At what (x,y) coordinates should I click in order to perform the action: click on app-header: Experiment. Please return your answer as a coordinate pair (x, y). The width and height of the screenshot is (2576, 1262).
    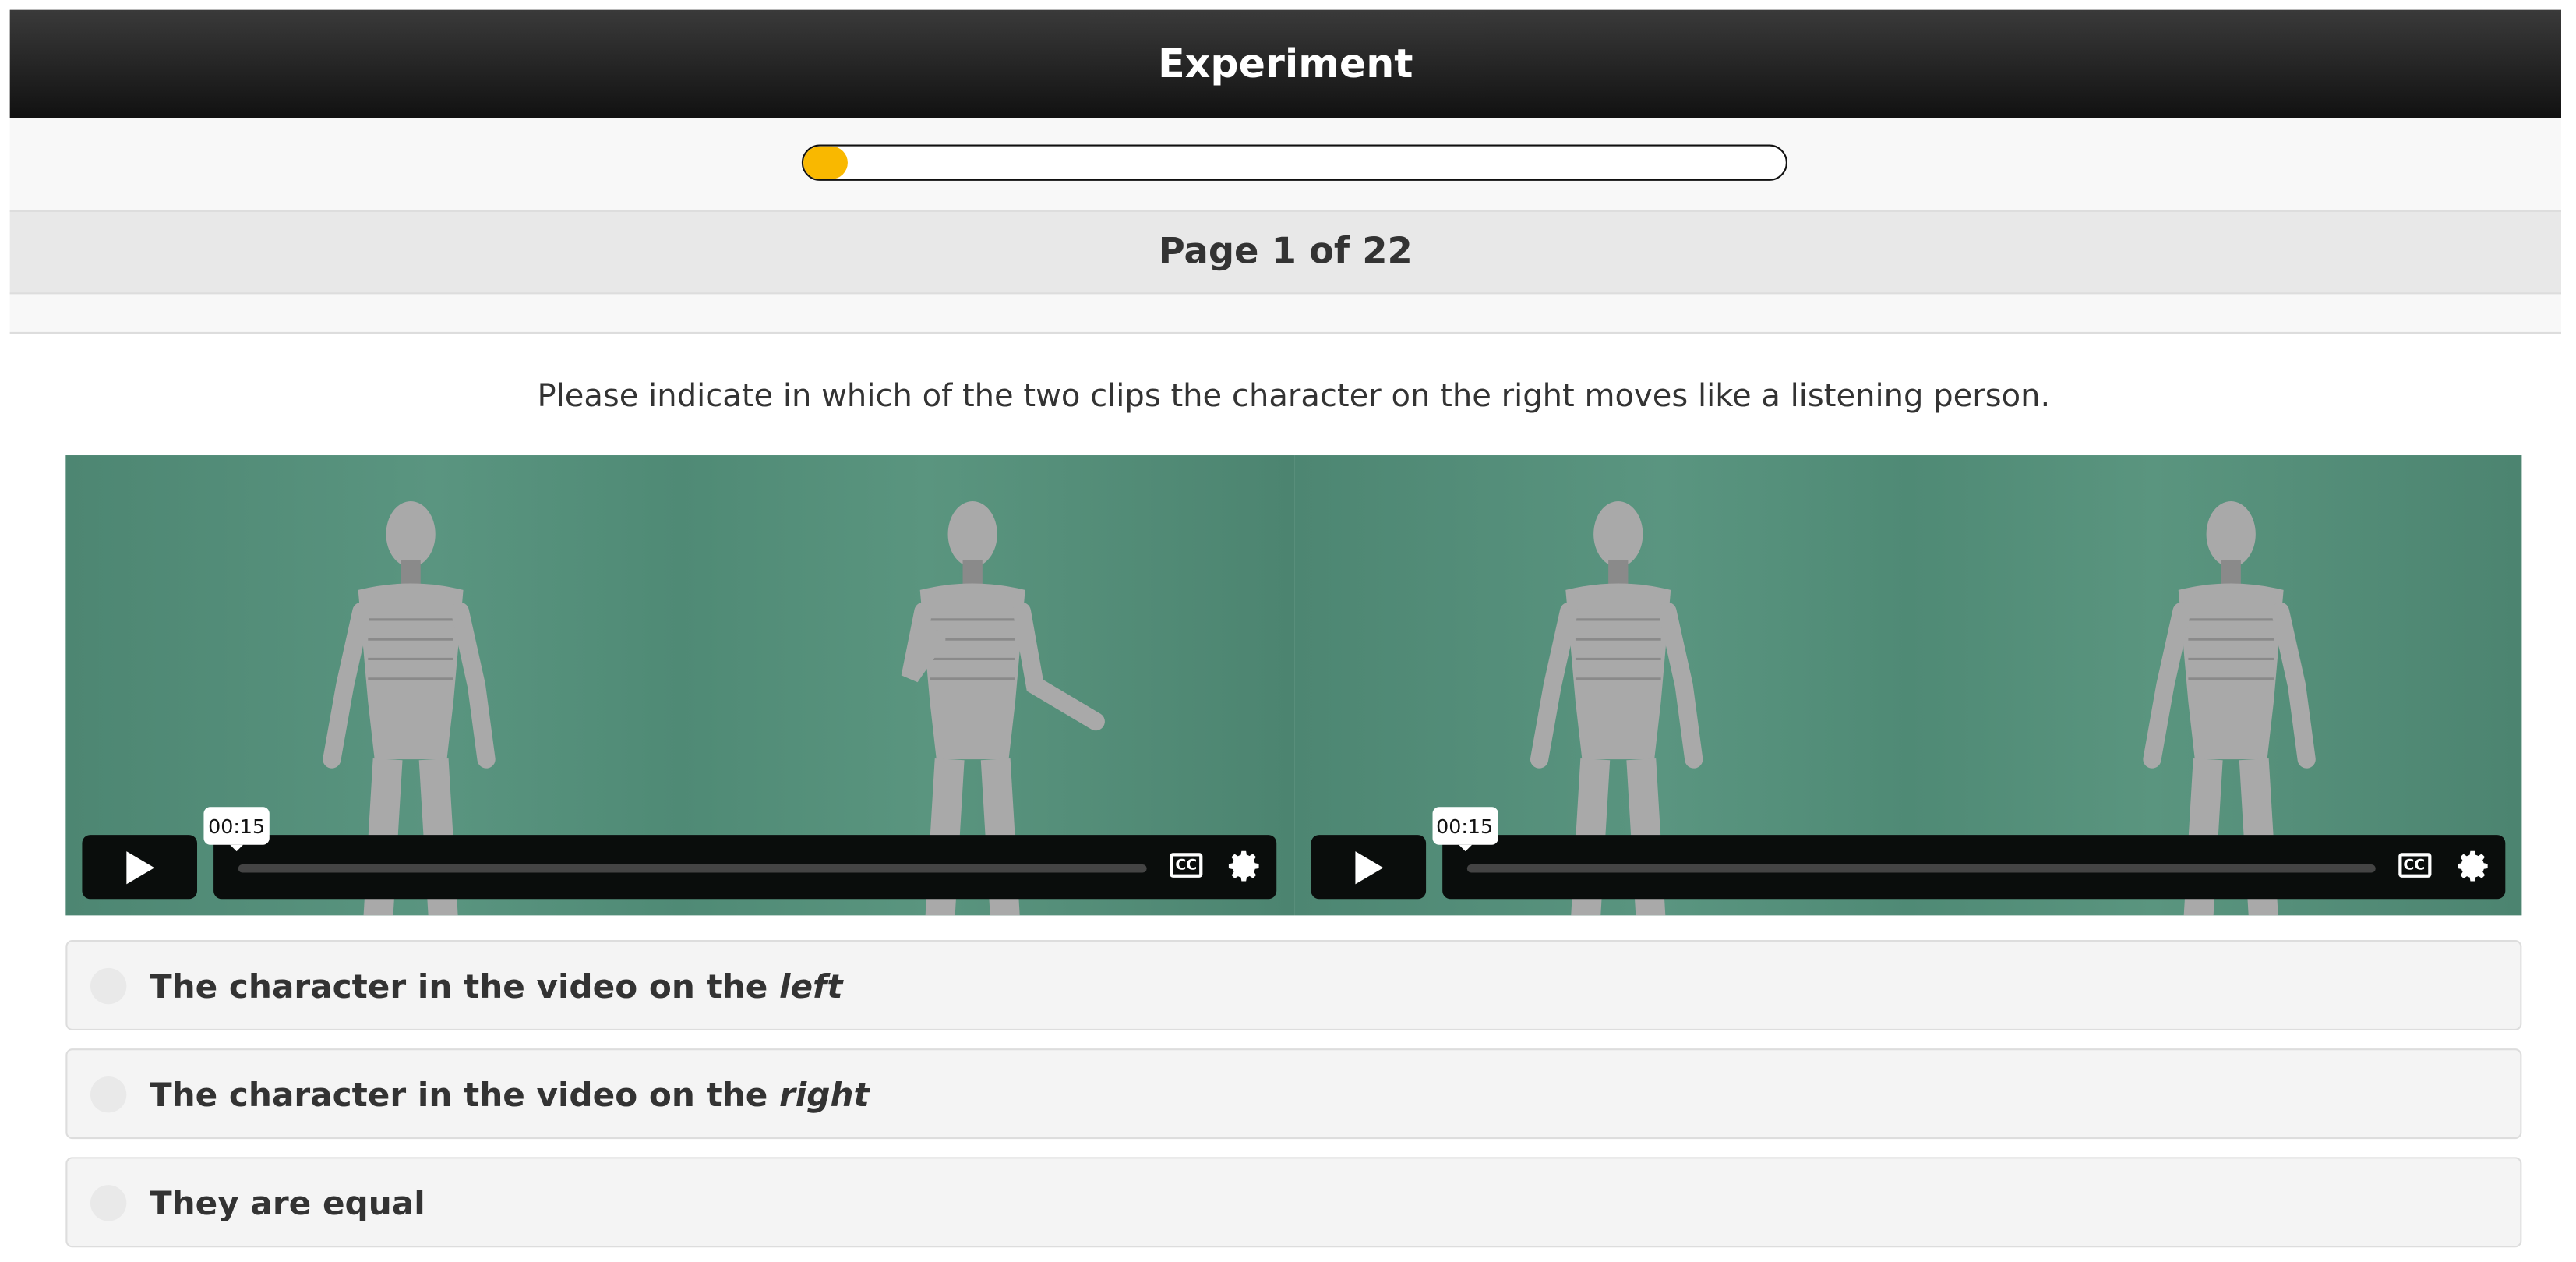
    Looking at the image, I should click on (1285, 63).